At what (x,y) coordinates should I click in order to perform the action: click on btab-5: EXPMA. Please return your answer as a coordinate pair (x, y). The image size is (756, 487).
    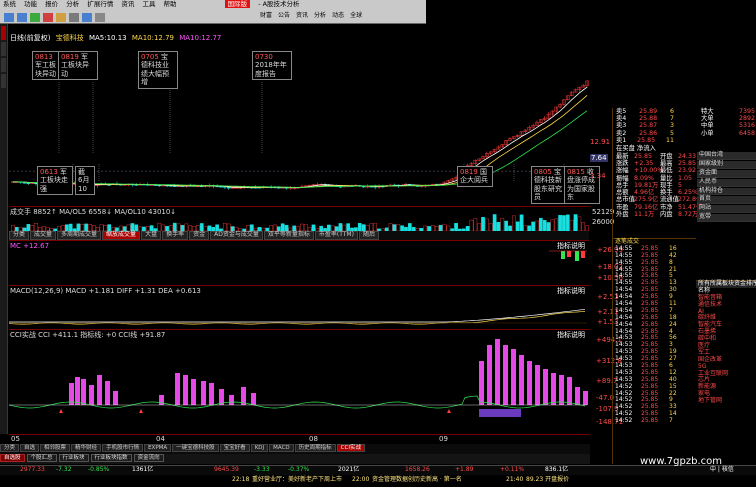
    Looking at the image, I should click on (158, 448).